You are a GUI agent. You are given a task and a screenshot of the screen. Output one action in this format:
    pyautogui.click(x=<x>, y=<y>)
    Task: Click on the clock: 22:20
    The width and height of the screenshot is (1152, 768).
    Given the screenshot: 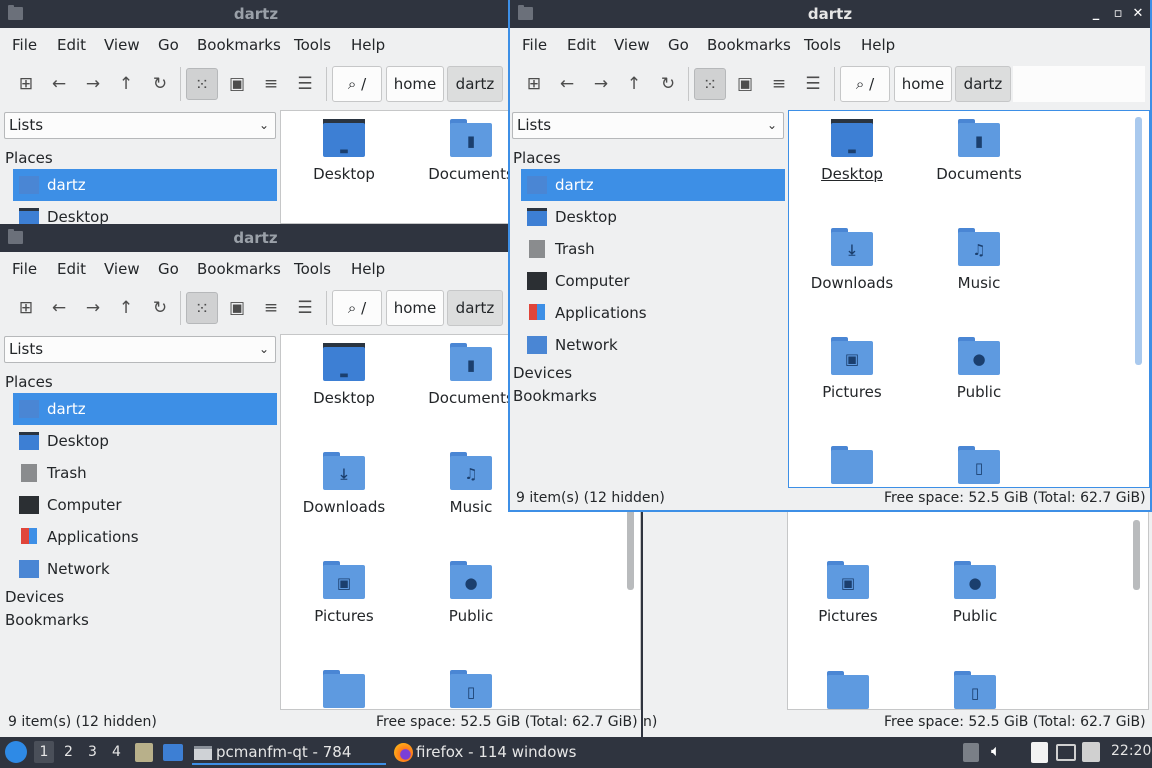 What is the action you would take?
    pyautogui.click(x=1131, y=751)
    